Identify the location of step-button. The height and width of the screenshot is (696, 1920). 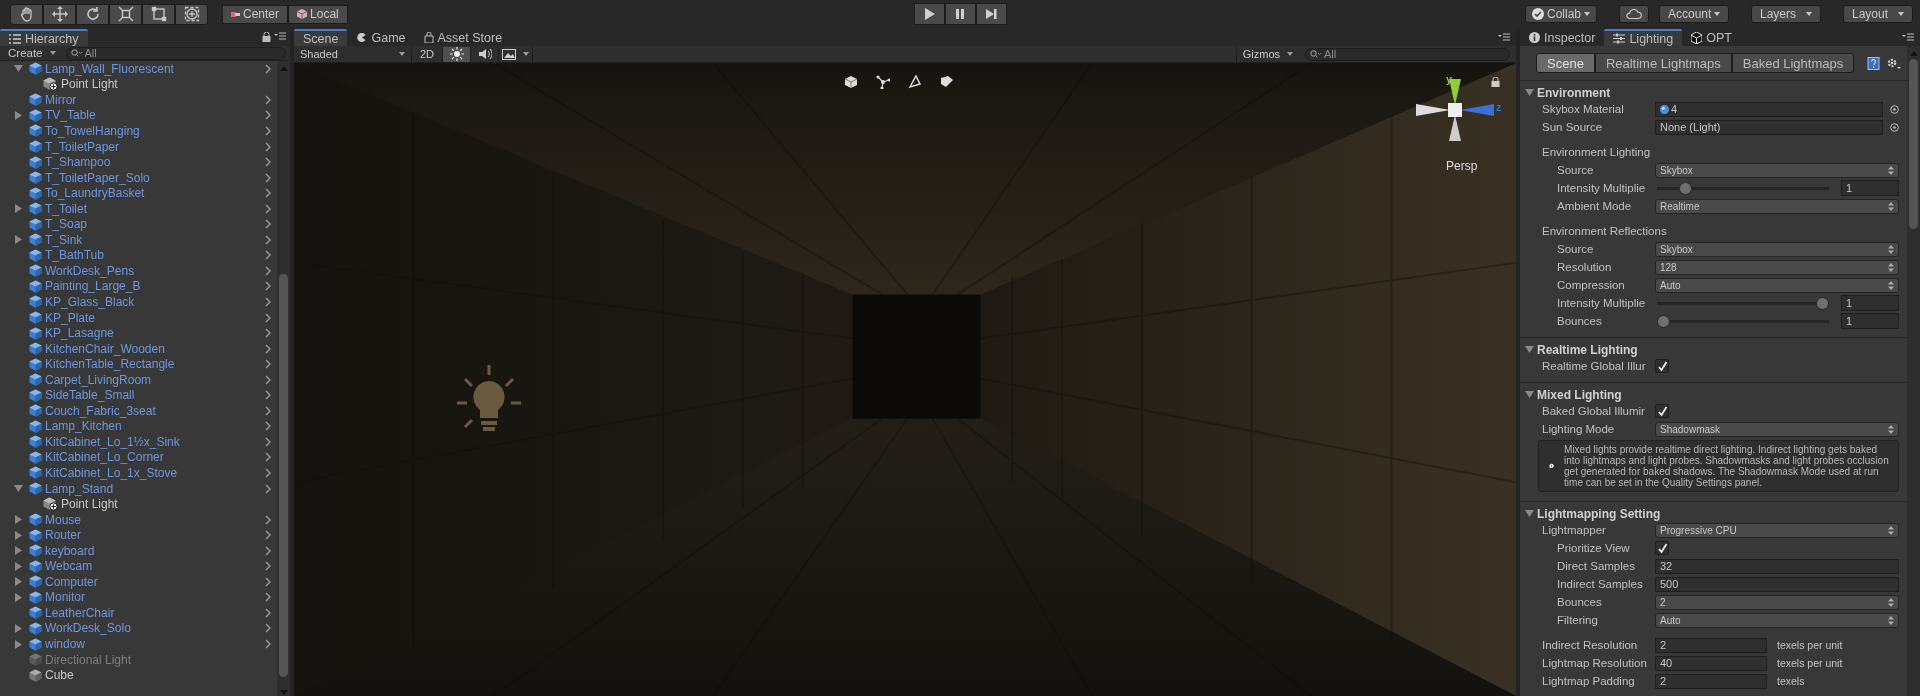
(991, 14).